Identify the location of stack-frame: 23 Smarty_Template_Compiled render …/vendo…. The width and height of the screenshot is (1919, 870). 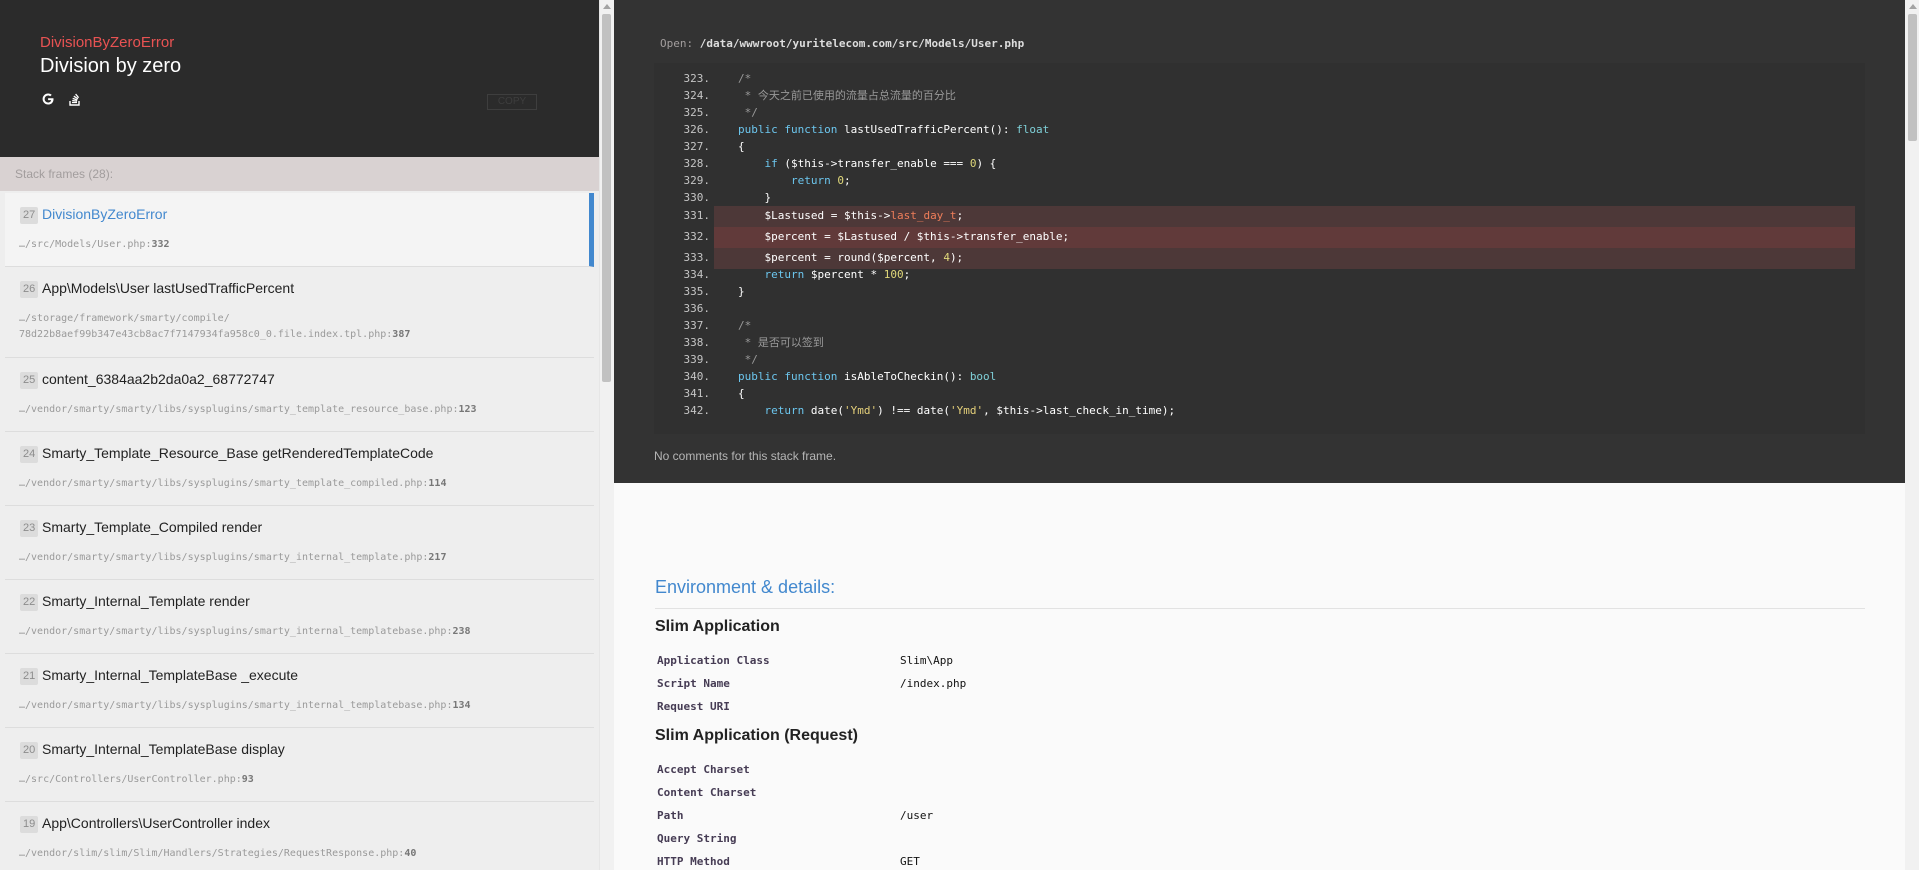
(299, 543).